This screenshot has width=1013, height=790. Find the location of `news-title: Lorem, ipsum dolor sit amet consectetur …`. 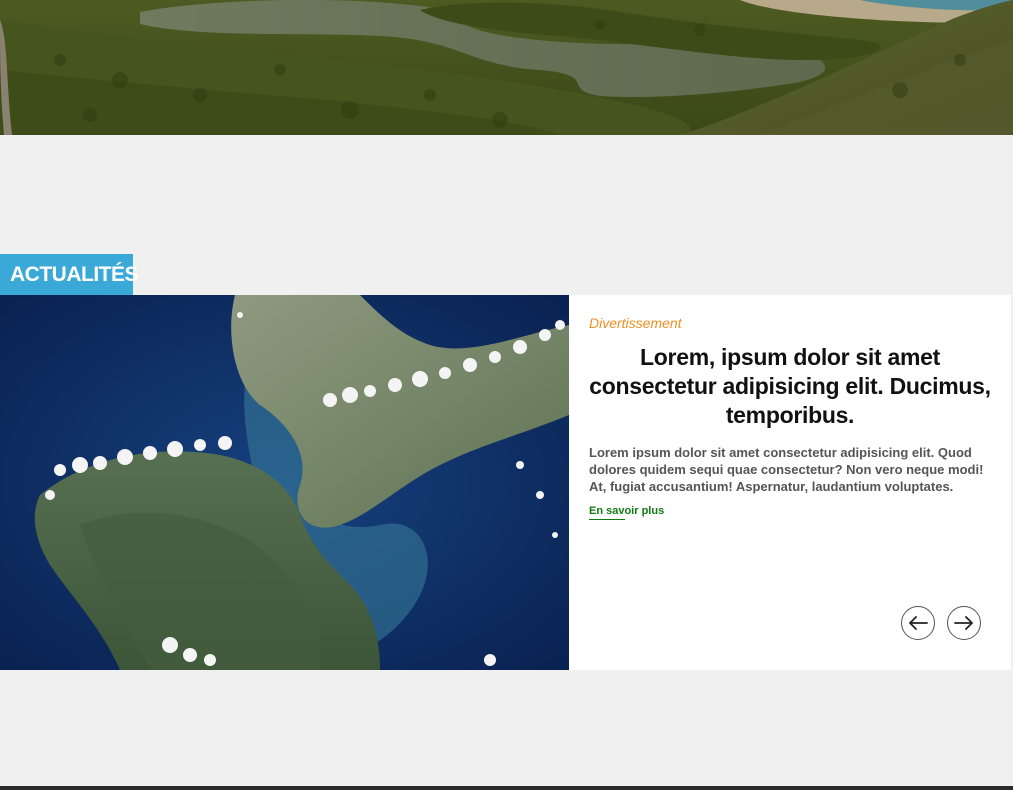

news-title: Lorem, ipsum dolor sit amet consectetur … is located at coordinates (790, 386).